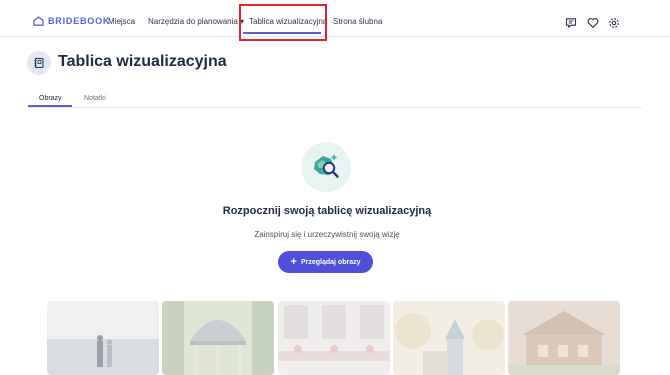  Describe the element at coordinates (38, 21) in the screenshot. I see `logo-house-icon` at that location.